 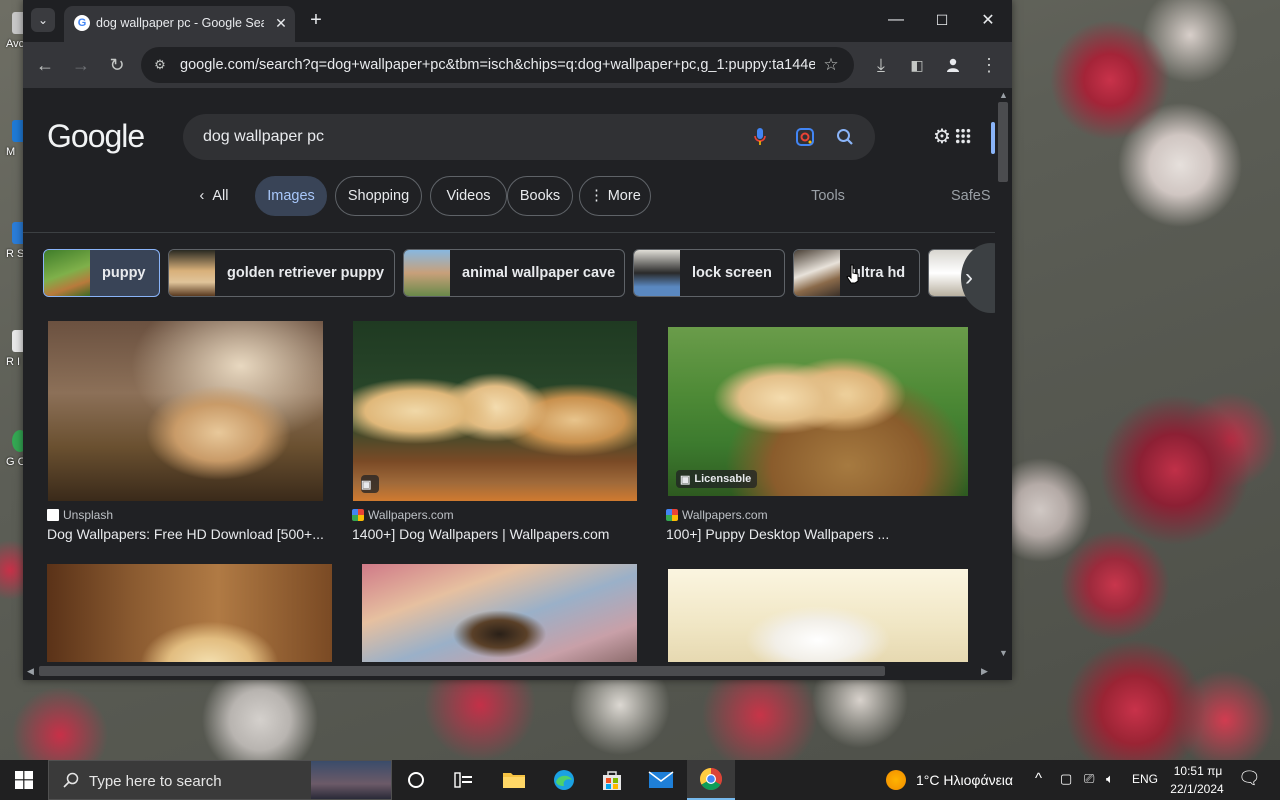 What do you see at coordinates (281, 23) in the screenshot?
I see `close-tab-icon: ✕` at bounding box center [281, 23].